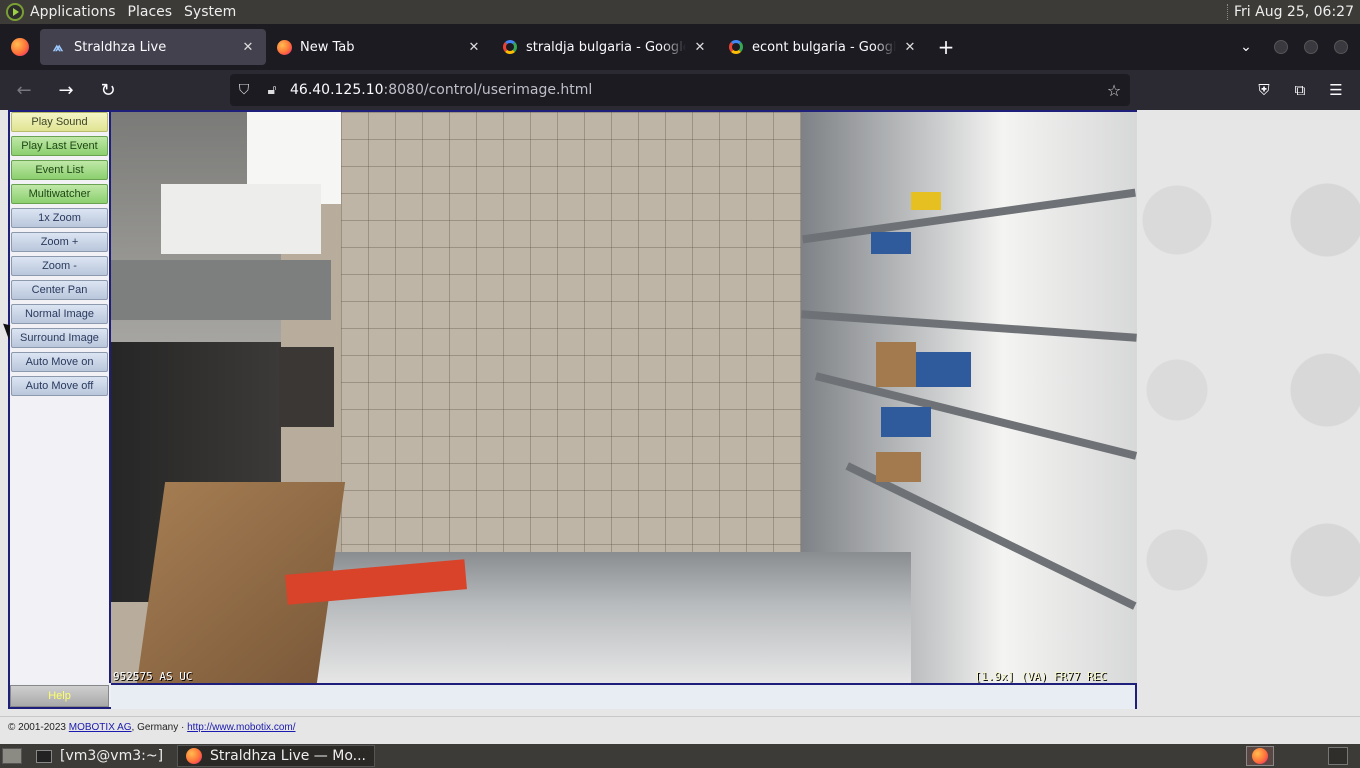 The image size is (1360, 768). What do you see at coordinates (37, 727) in the screenshot?
I see `footer-copyright: © 2001-2023` at bounding box center [37, 727].